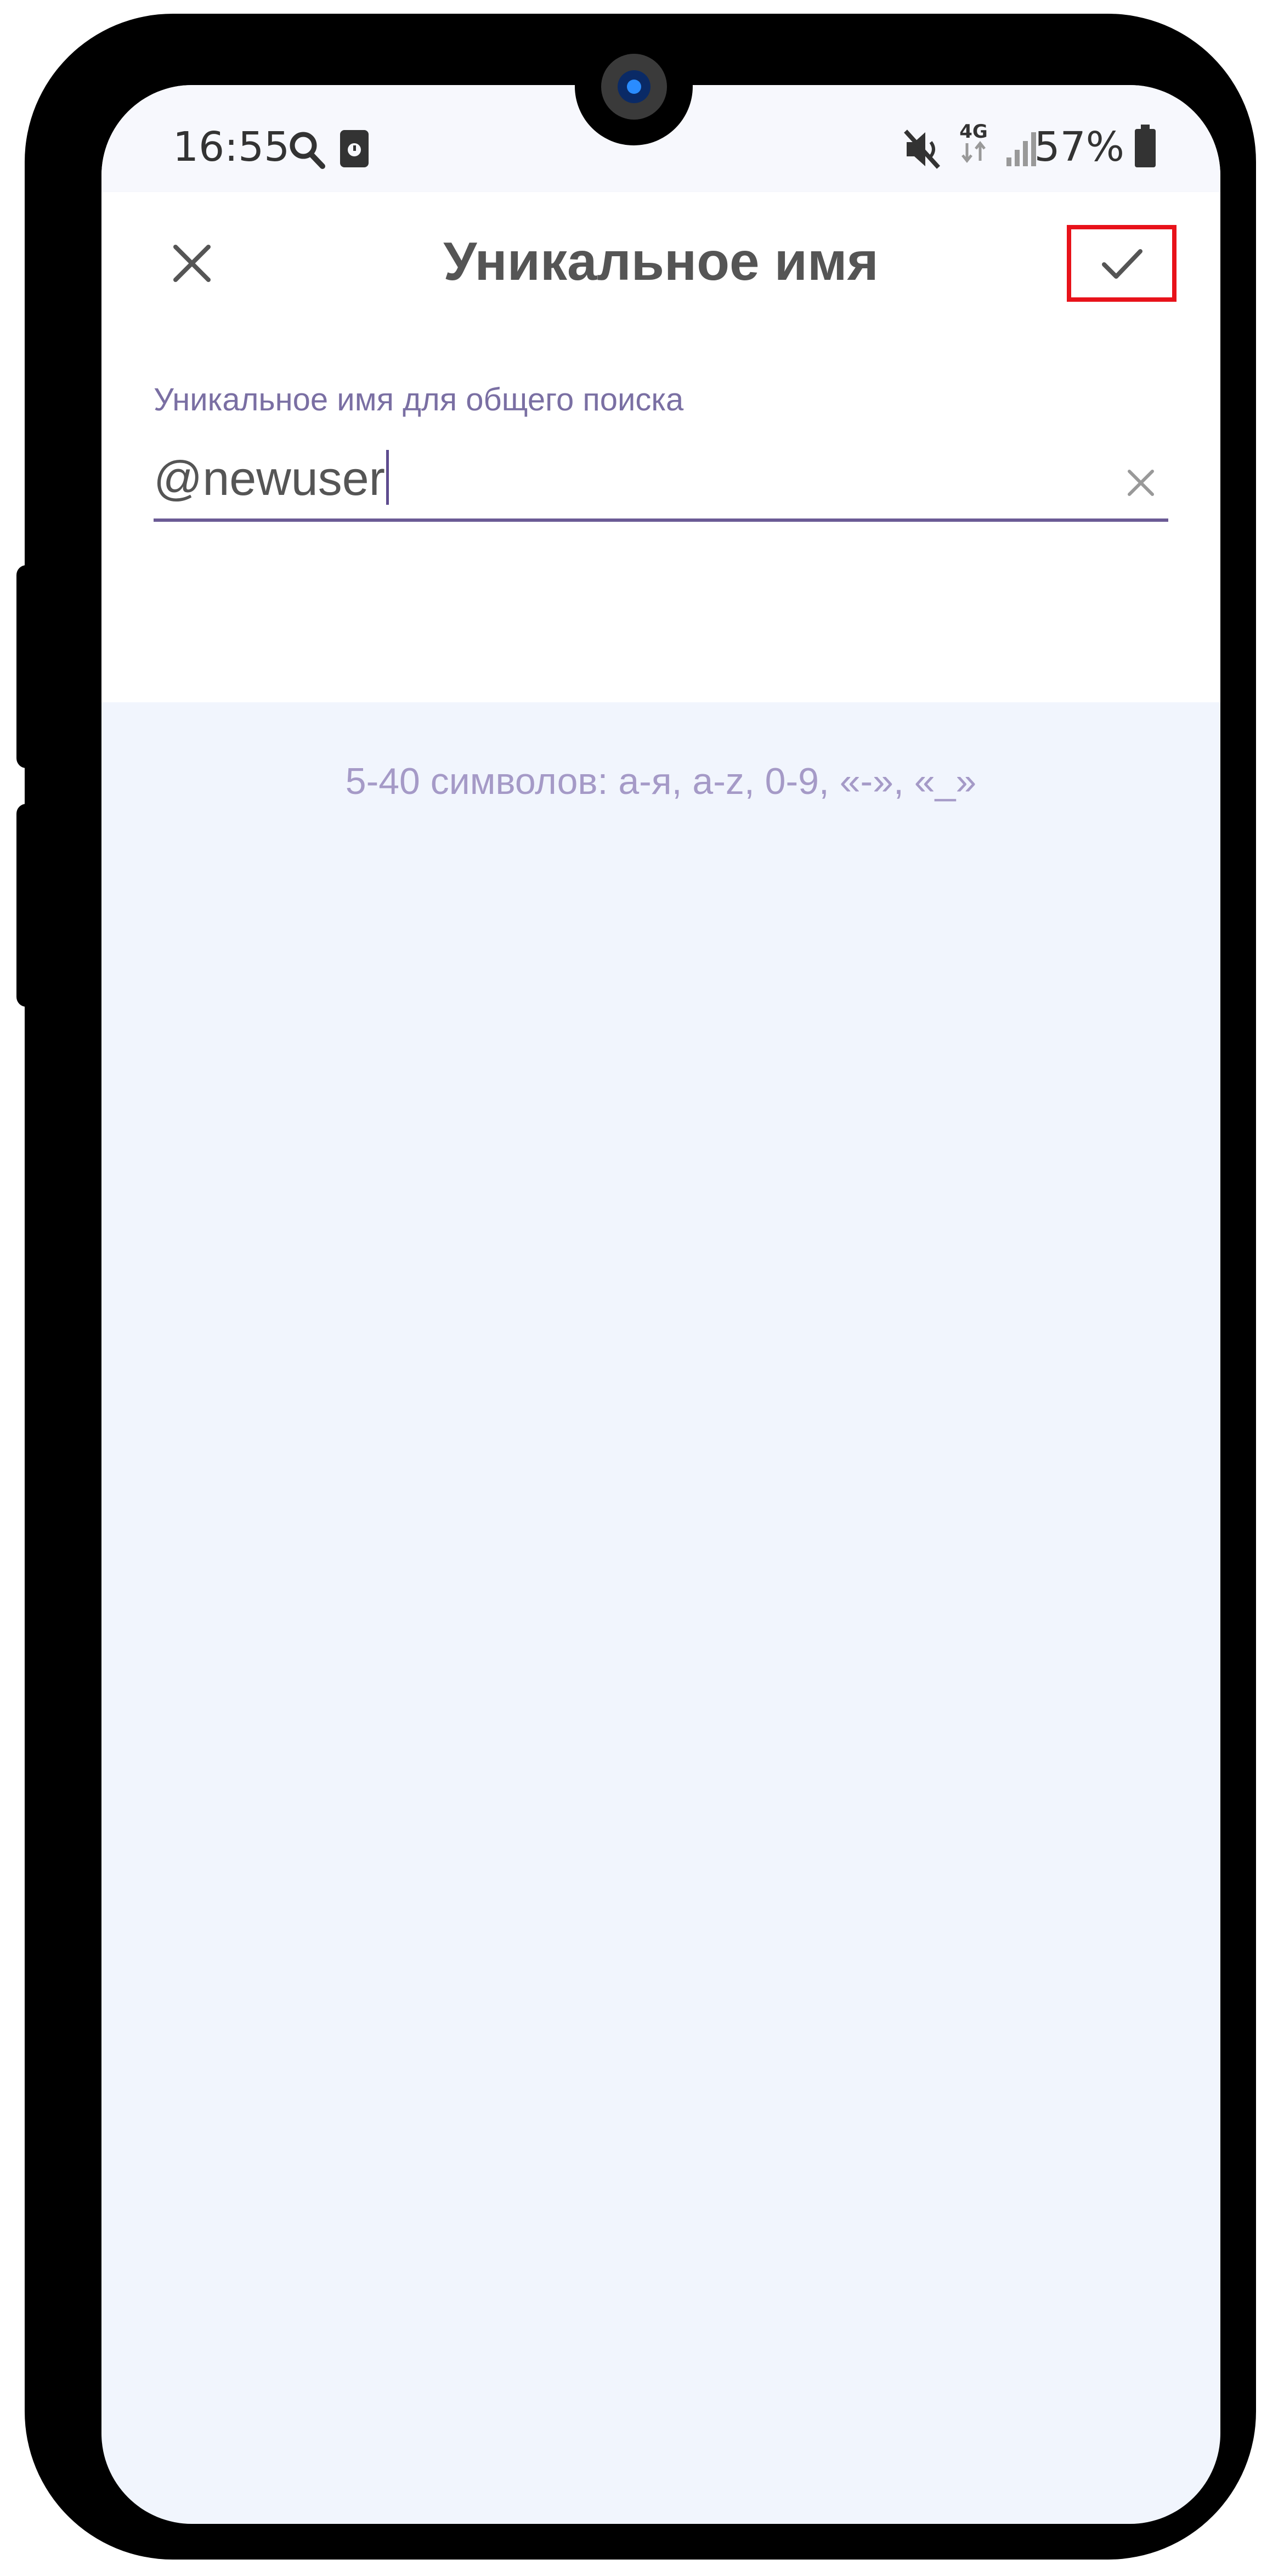 This screenshot has height=2576, width=1267. What do you see at coordinates (354, 150) in the screenshot?
I see `notification-icon` at bounding box center [354, 150].